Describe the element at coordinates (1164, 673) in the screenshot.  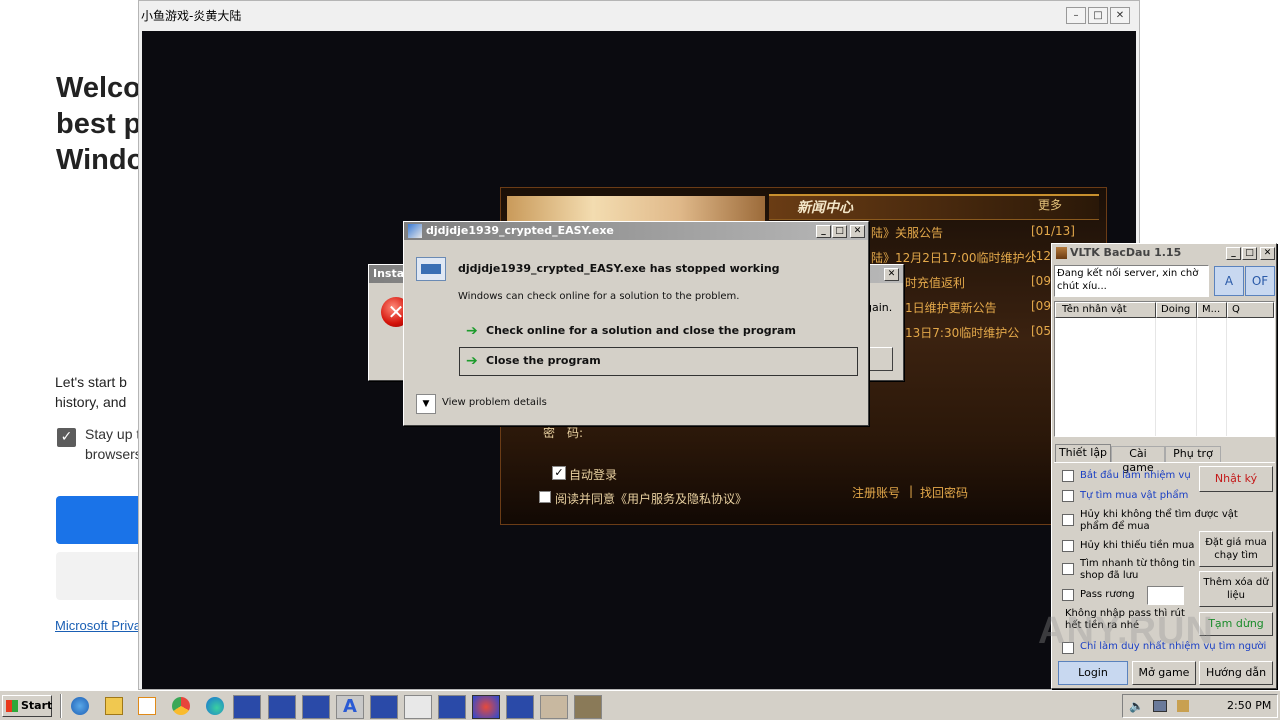
I see `mo-game-button: Mở game` at that location.